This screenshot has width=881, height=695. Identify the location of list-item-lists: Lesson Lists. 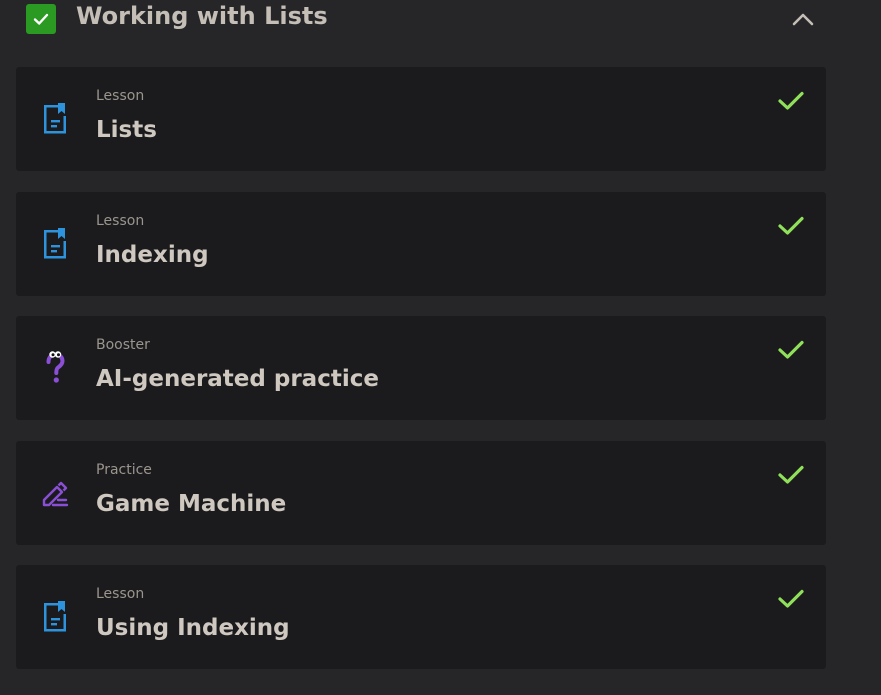
(421, 119).